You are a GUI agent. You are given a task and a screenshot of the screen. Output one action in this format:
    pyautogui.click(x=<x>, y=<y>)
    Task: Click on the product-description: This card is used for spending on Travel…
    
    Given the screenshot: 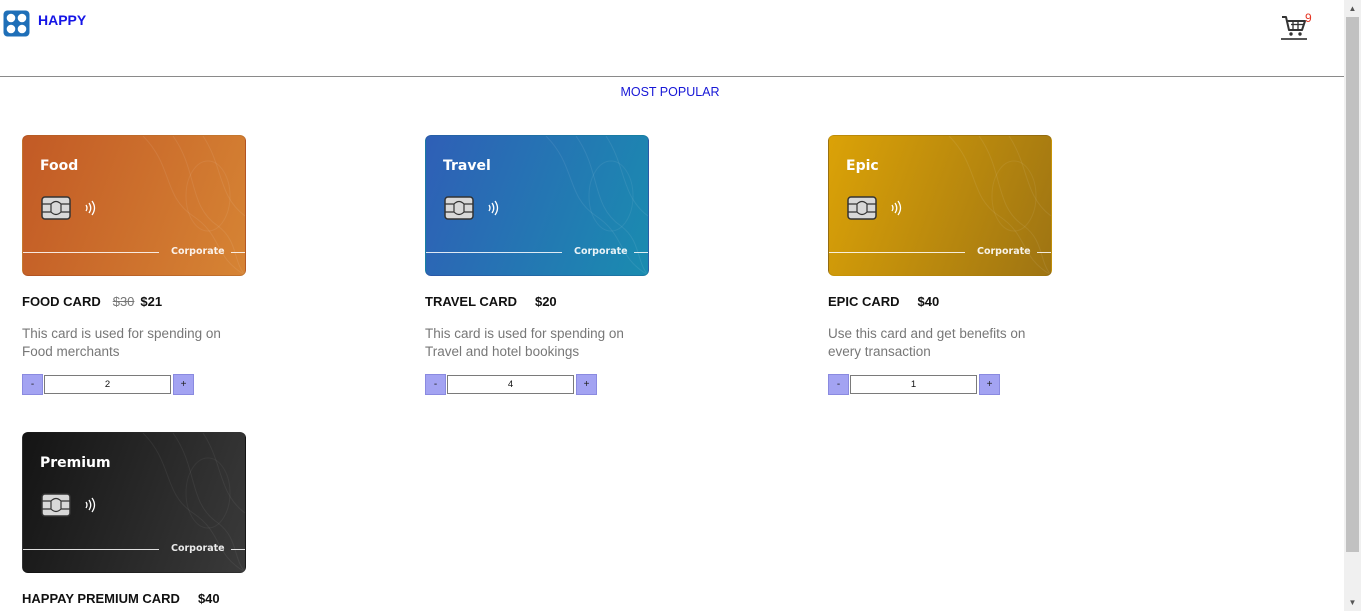 What is the action you would take?
    pyautogui.click(x=524, y=342)
    